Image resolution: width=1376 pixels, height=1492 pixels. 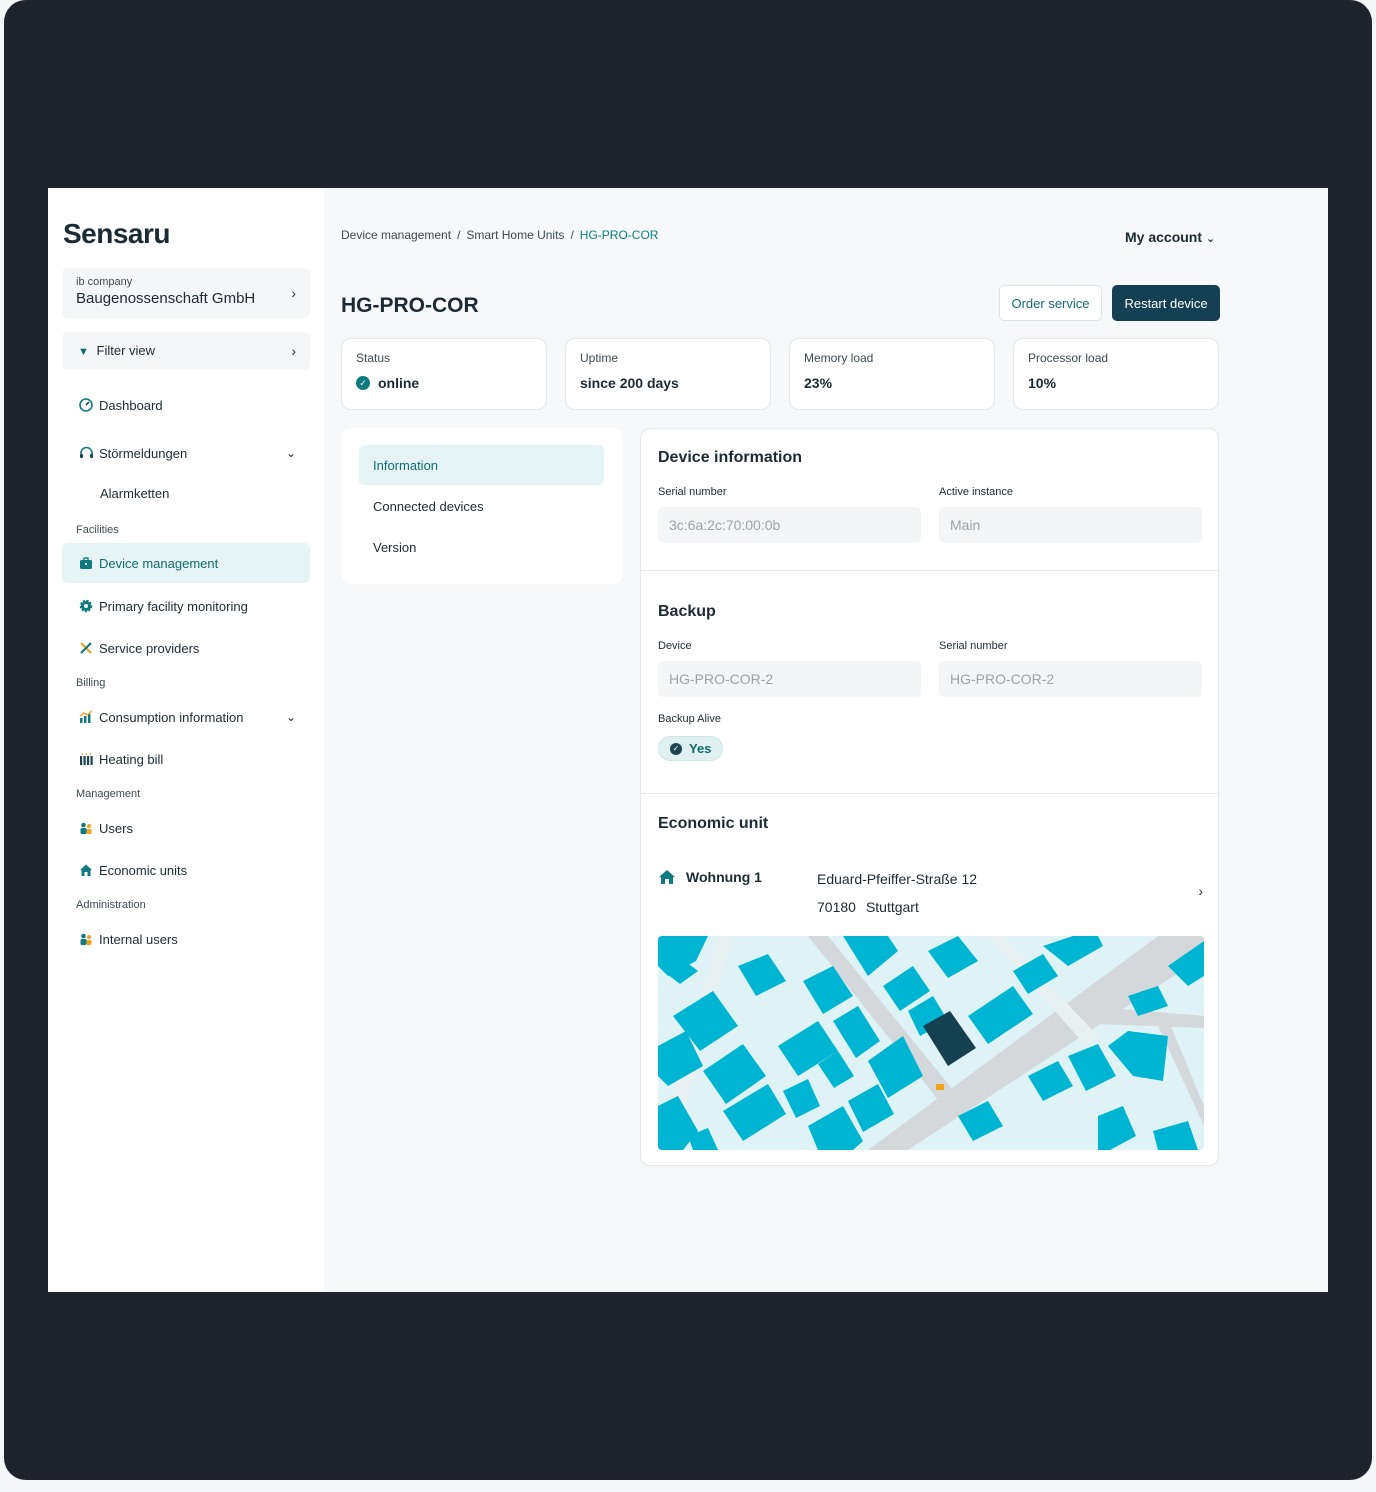 I want to click on backup-alive-badge: ✓ Yes, so click(x=690, y=748).